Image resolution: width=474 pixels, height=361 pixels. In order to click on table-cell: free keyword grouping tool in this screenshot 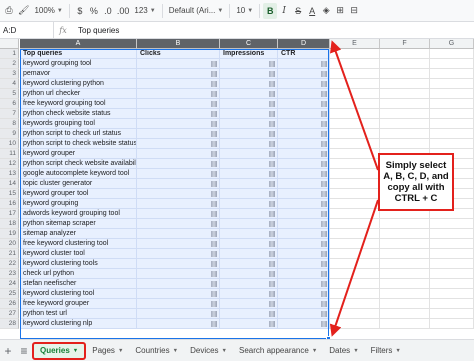, I will do `click(78, 104)`.